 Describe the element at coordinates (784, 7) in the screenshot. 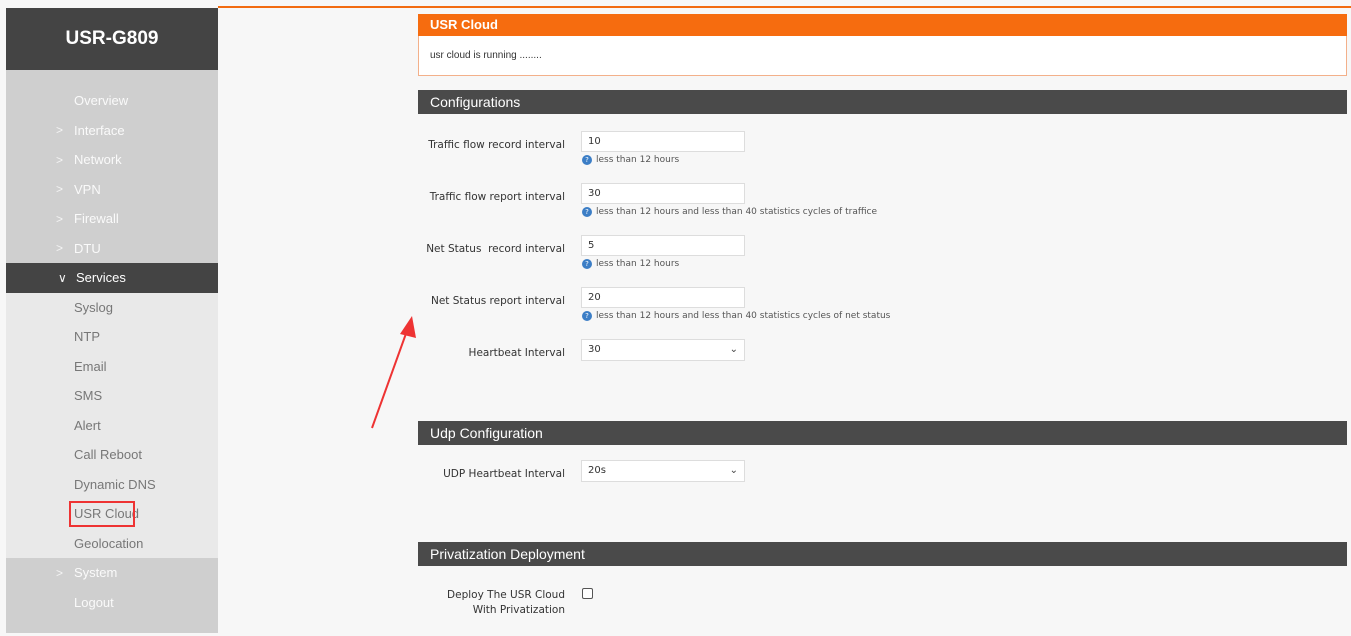

I see `top-accent-line` at that location.